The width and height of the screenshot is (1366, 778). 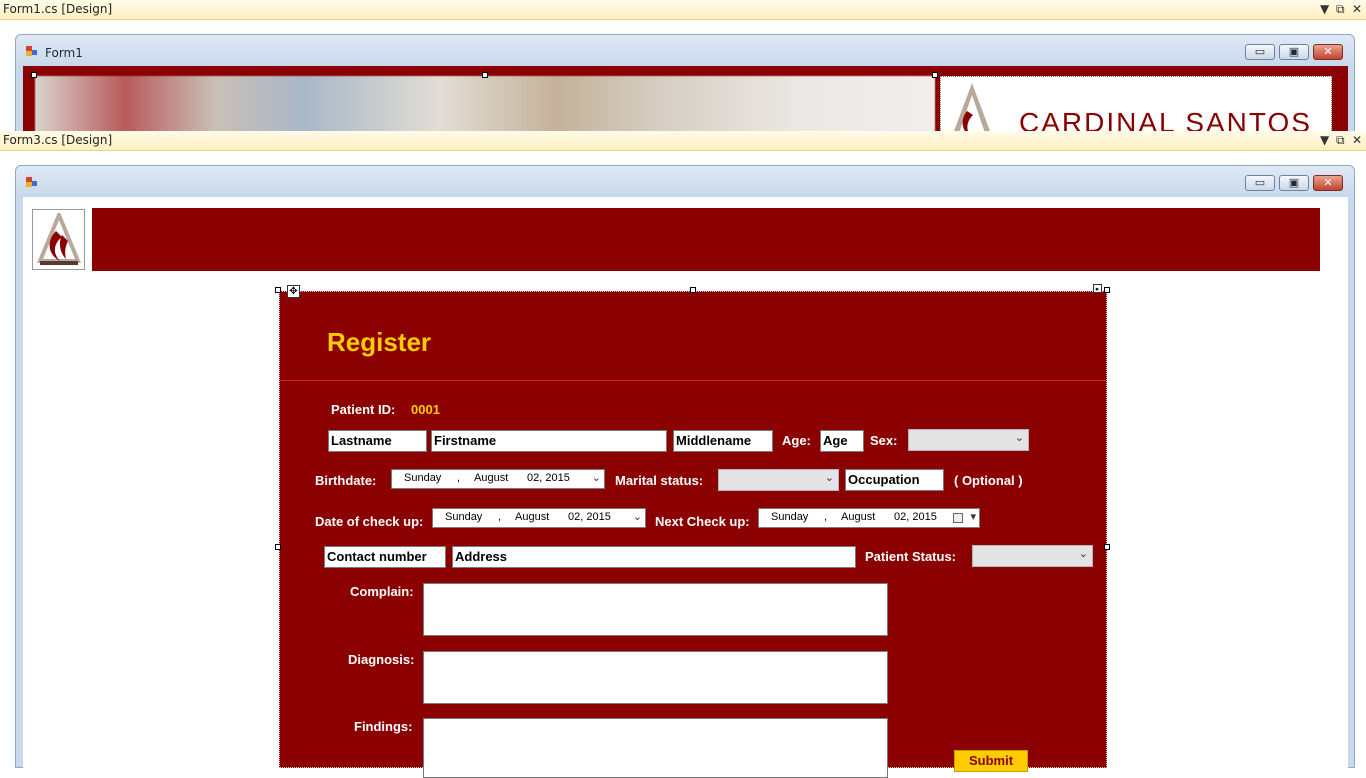 What do you see at coordinates (58, 9) in the screenshot?
I see `form1-tab-title: Form1.cs [Design]` at bounding box center [58, 9].